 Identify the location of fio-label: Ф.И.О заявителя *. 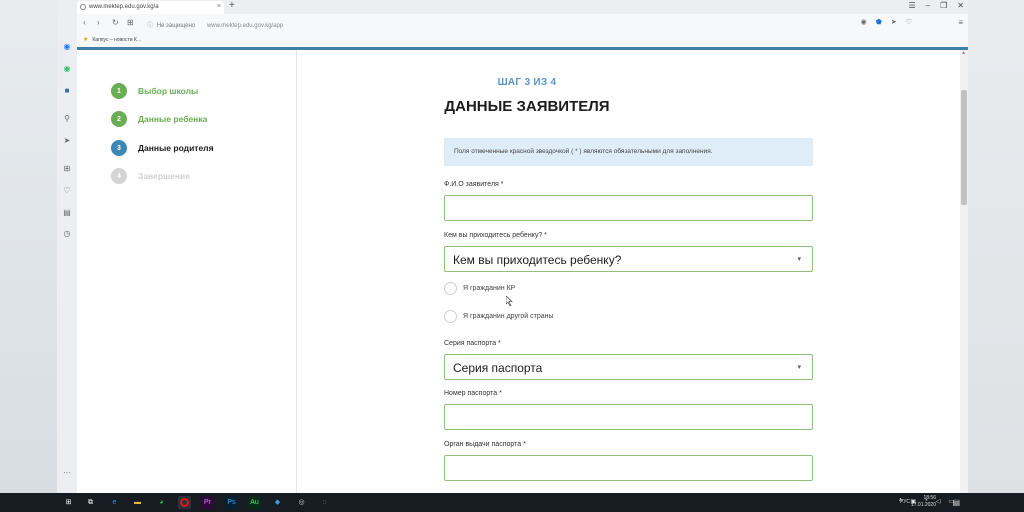
(474, 184).